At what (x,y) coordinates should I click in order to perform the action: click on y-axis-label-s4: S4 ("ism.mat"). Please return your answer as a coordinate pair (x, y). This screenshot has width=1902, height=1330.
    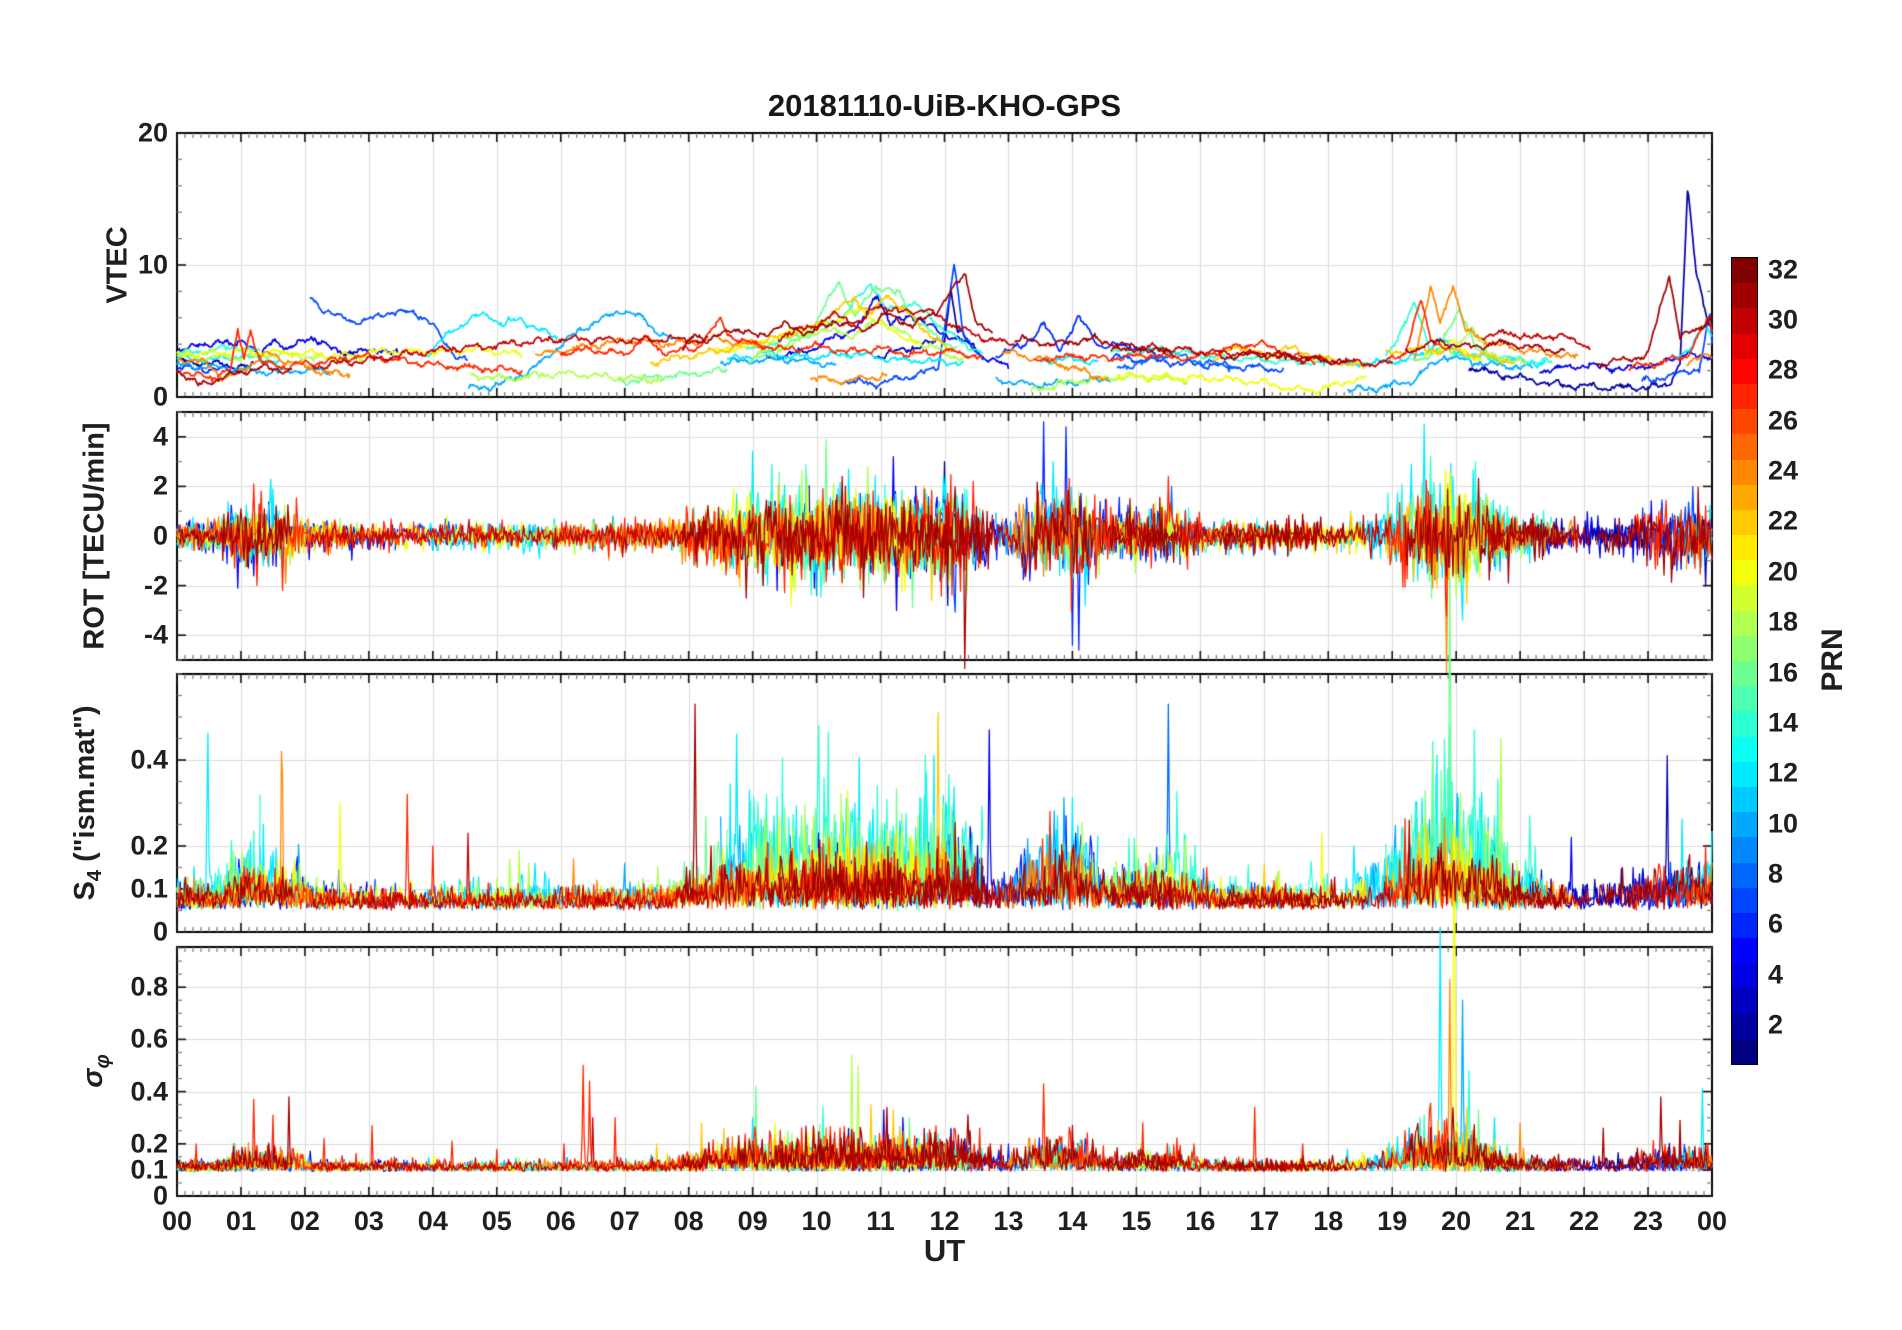
    Looking at the image, I should click on (88, 802).